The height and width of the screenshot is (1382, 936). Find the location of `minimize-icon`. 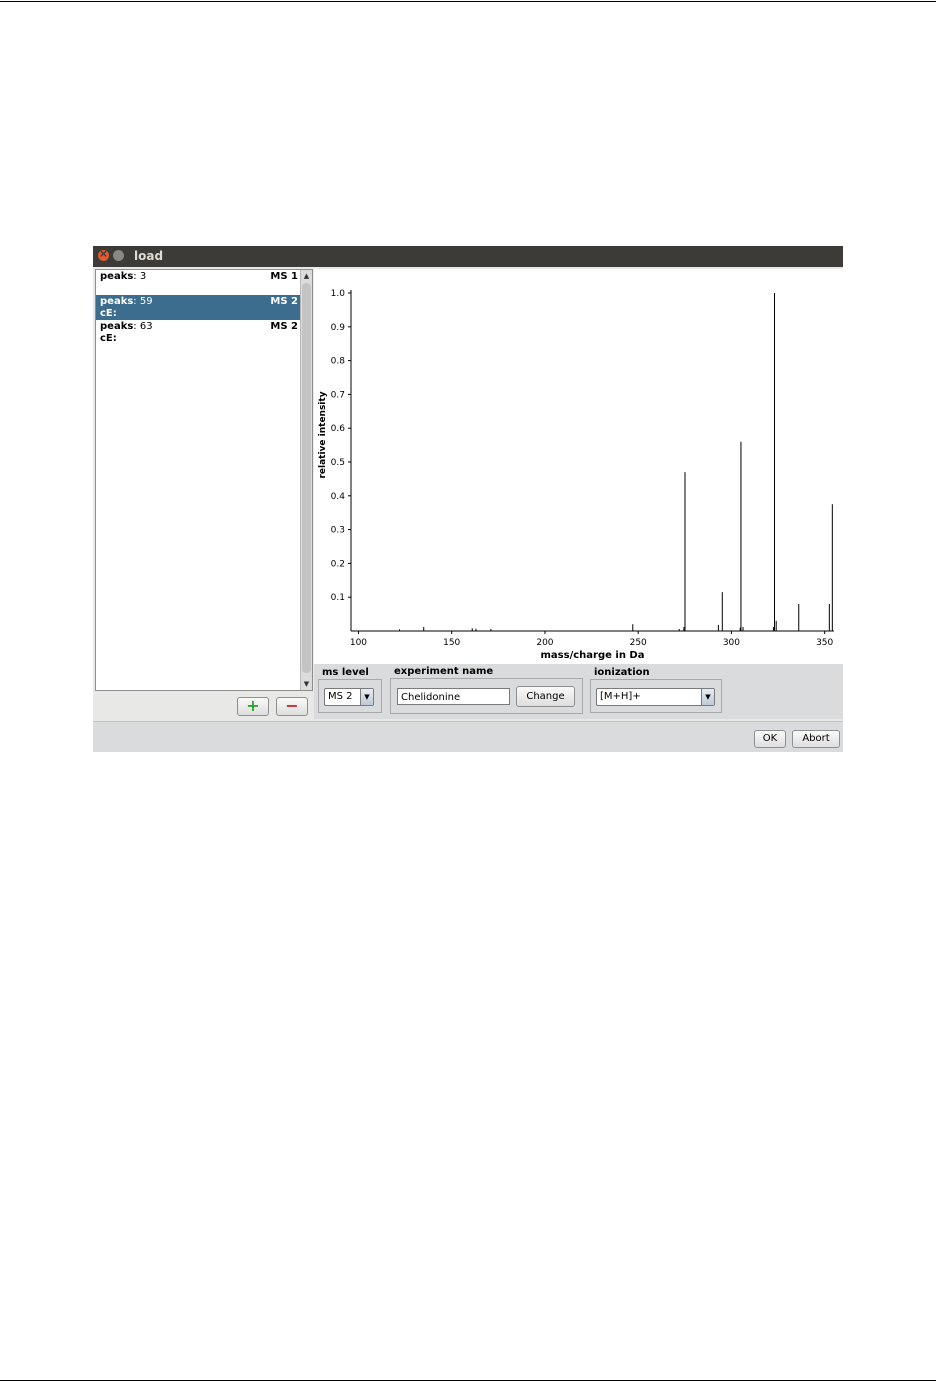

minimize-icon is located at coordinates (118, 255).